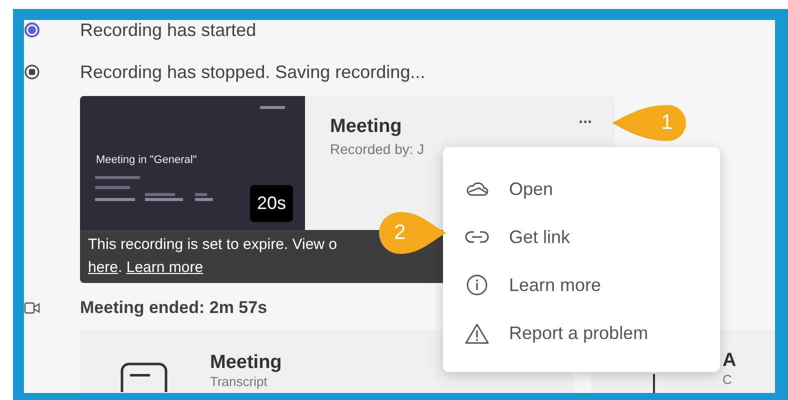 This screenshot has width=788, height=400. I want to click on event-text: Meeting ended: 2m 57s, so click(174, 308).